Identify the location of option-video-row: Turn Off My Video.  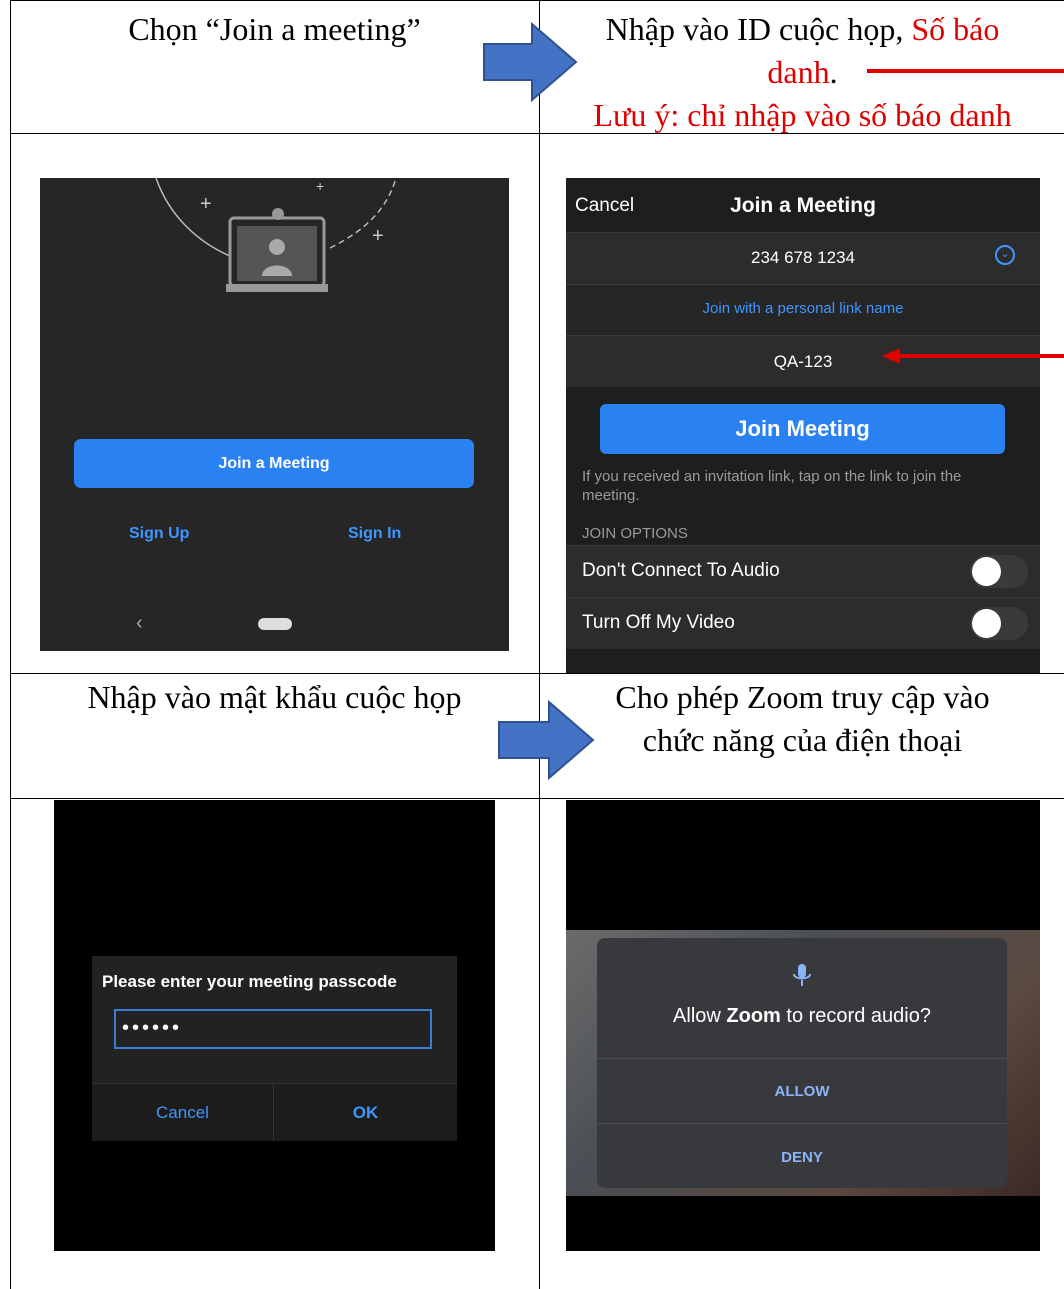
(803, 623).